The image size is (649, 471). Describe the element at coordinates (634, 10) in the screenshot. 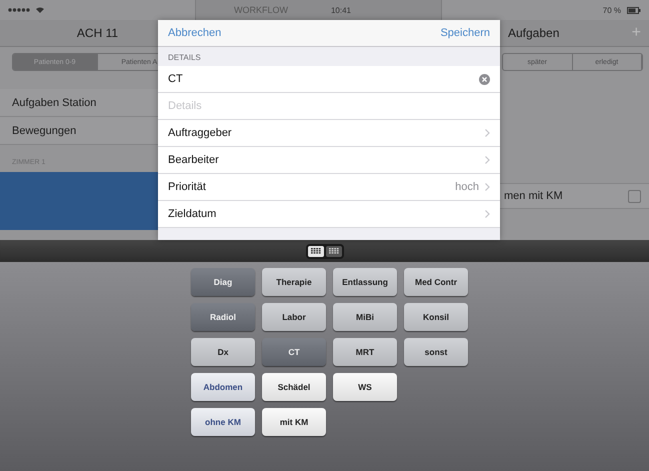

I see `battery-icon` at that location.